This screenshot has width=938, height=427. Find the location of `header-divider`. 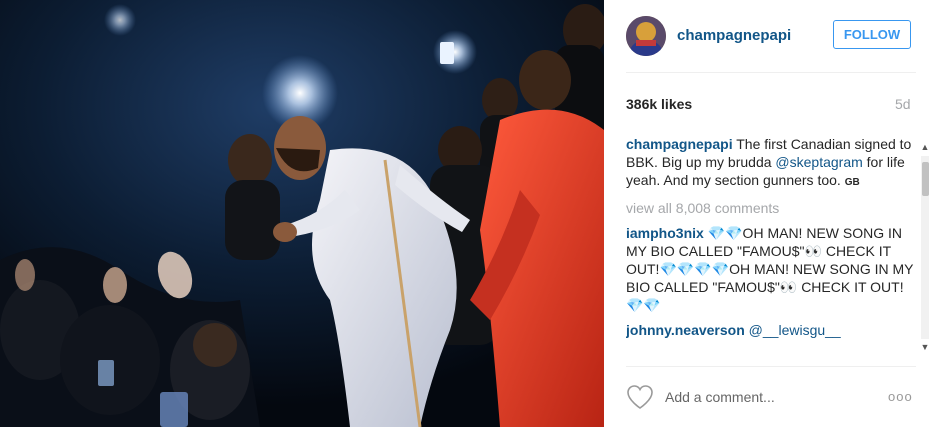

header-divider is located at coordinates (771, 72).